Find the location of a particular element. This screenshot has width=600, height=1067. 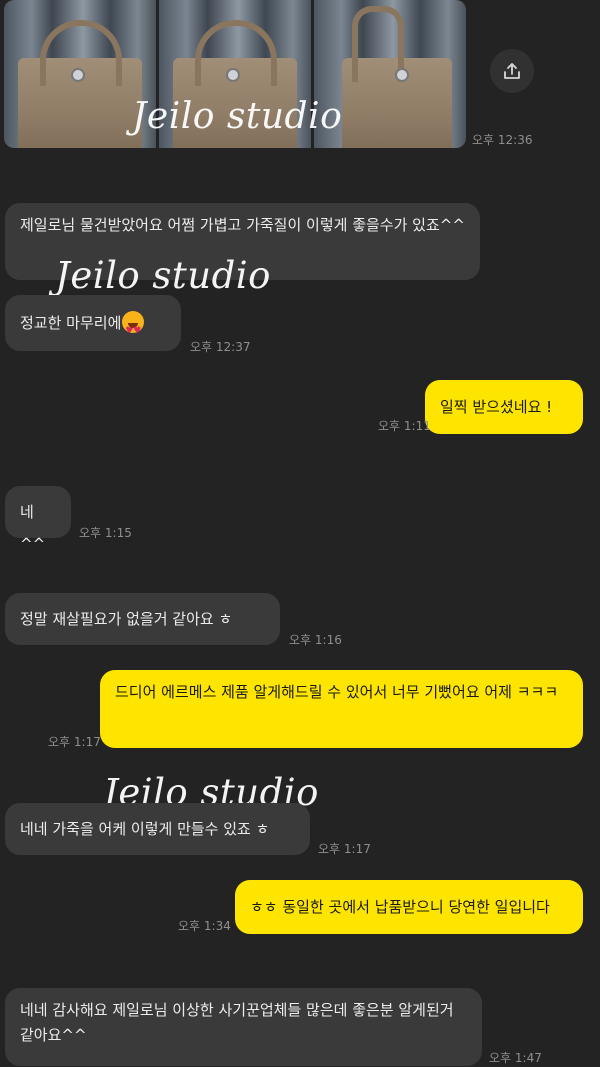

heart-eyes-emoji is located at coordinates (133, 330).